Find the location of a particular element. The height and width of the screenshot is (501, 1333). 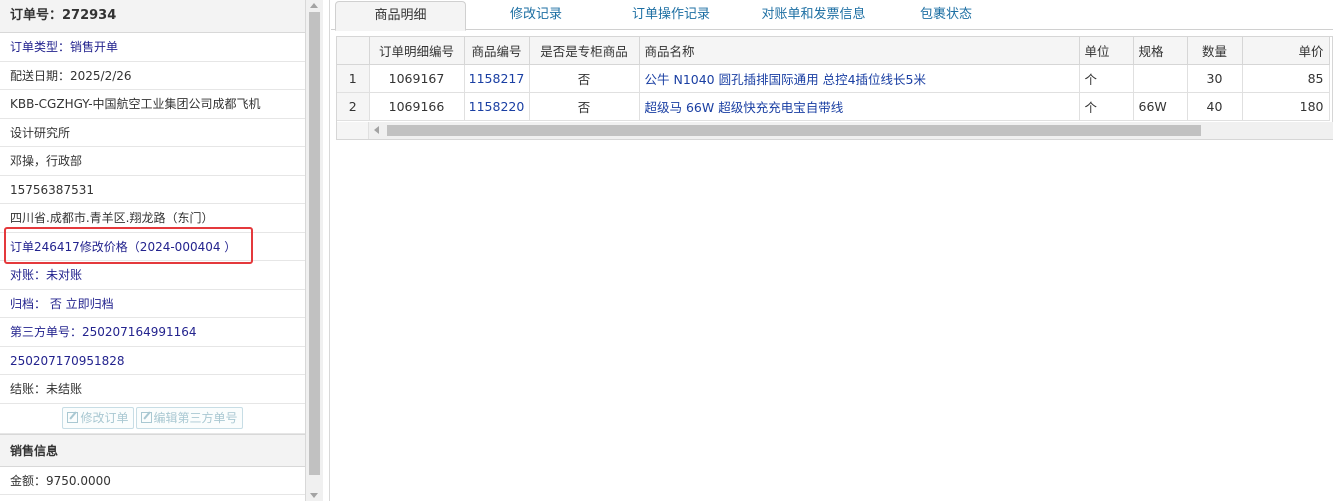

tab-product-details: 商品明细 is located at coordinates (400, 16).